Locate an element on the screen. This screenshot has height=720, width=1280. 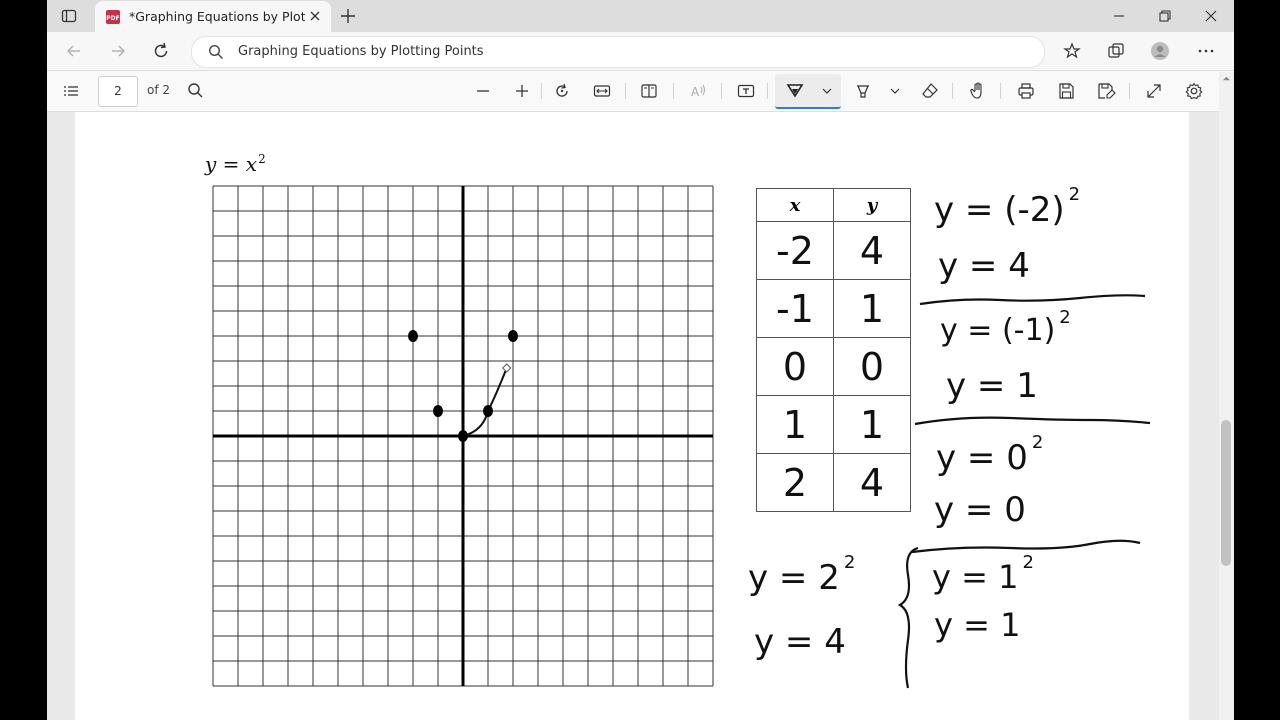
table-row: 00 is located at coordinates (833, 366).